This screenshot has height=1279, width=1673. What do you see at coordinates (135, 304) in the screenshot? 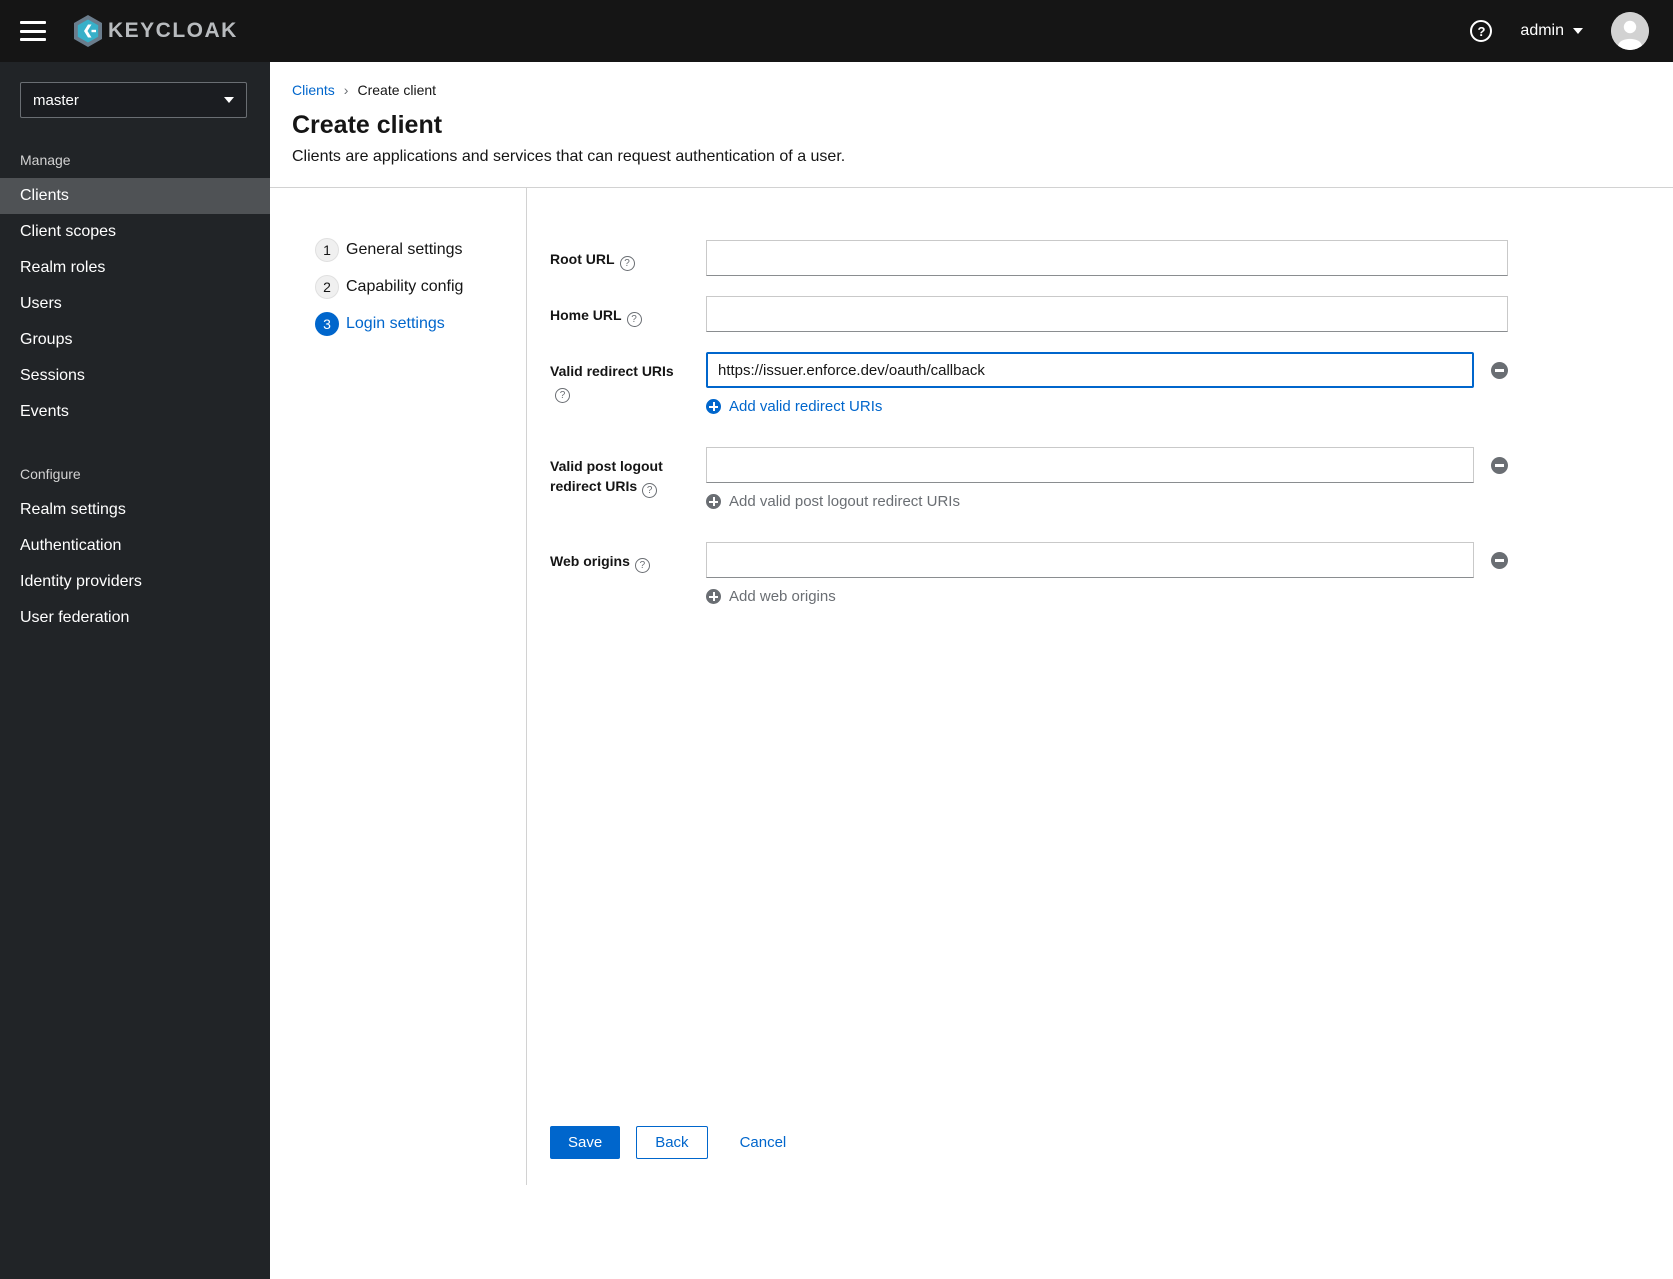
I see `sidebar-item-users: Users` at bounding box center [135, 304].